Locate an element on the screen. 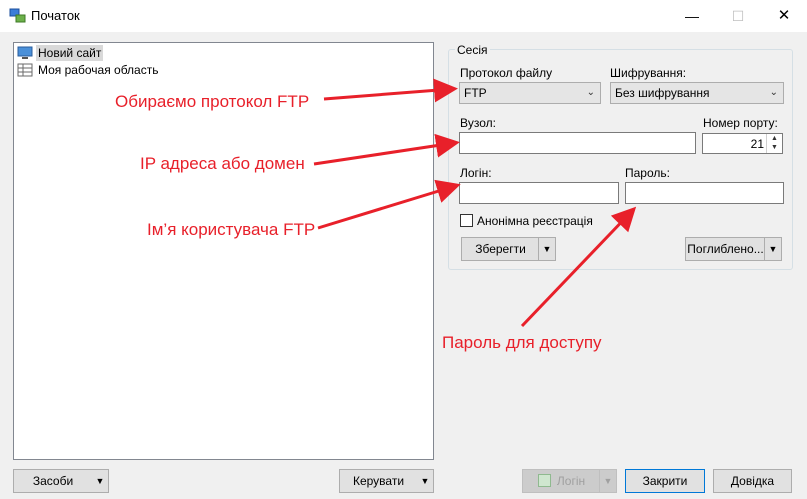 Image resolution: width=807 pixels, height=499 pixels. arrow-host is located at coordinates (386, 149).